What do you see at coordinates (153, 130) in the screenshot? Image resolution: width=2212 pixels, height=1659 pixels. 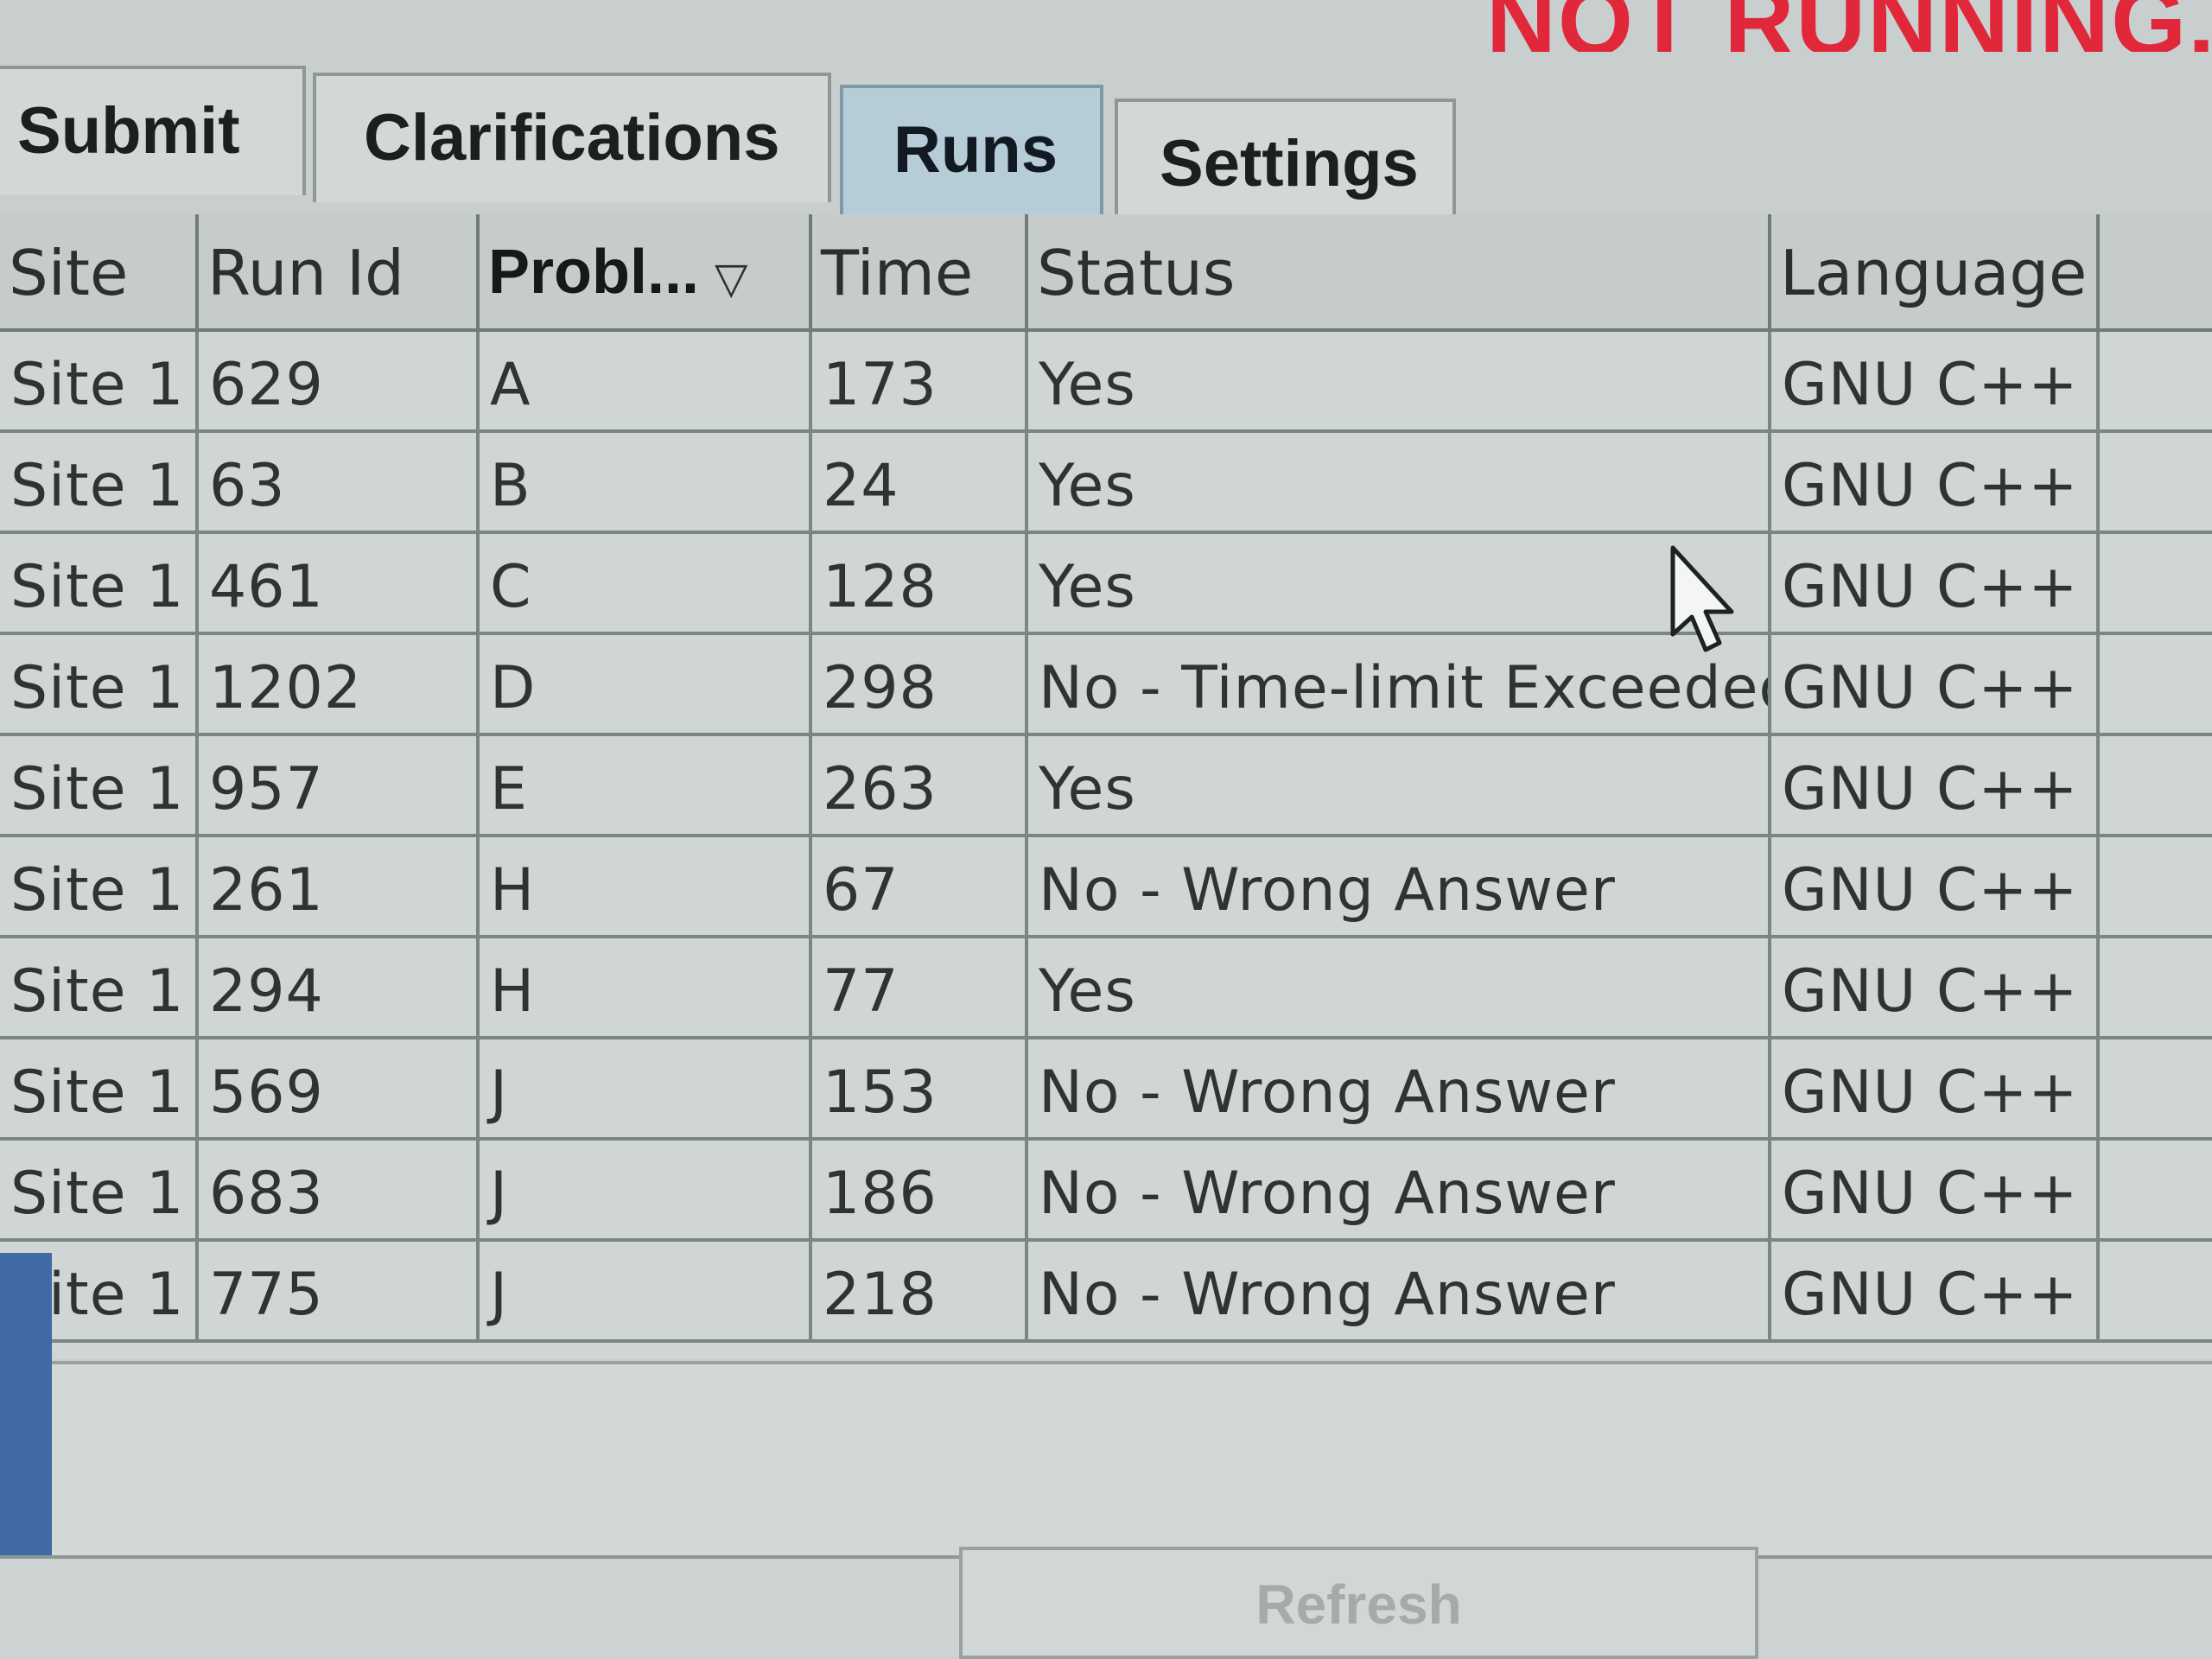 I see `tab-submit: Submit` at bounding box center [153, 130].